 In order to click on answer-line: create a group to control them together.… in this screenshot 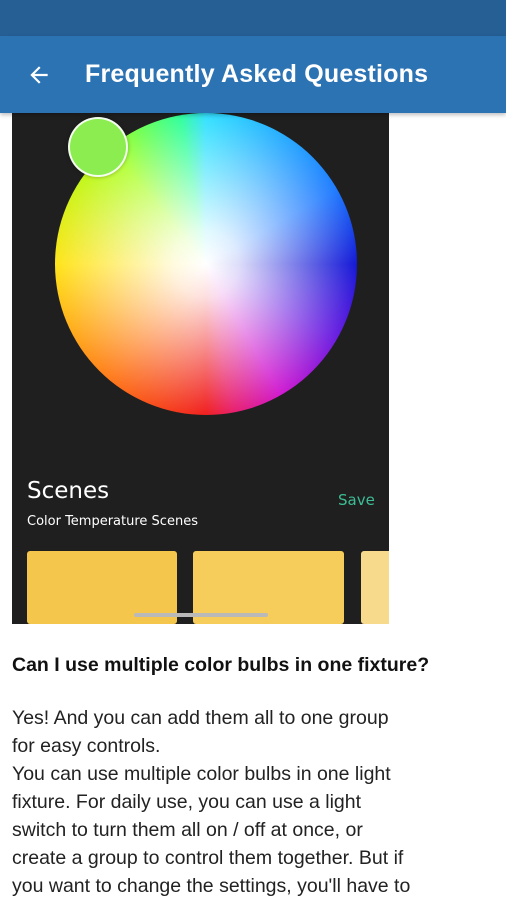, I will do `click(208, 858)`.